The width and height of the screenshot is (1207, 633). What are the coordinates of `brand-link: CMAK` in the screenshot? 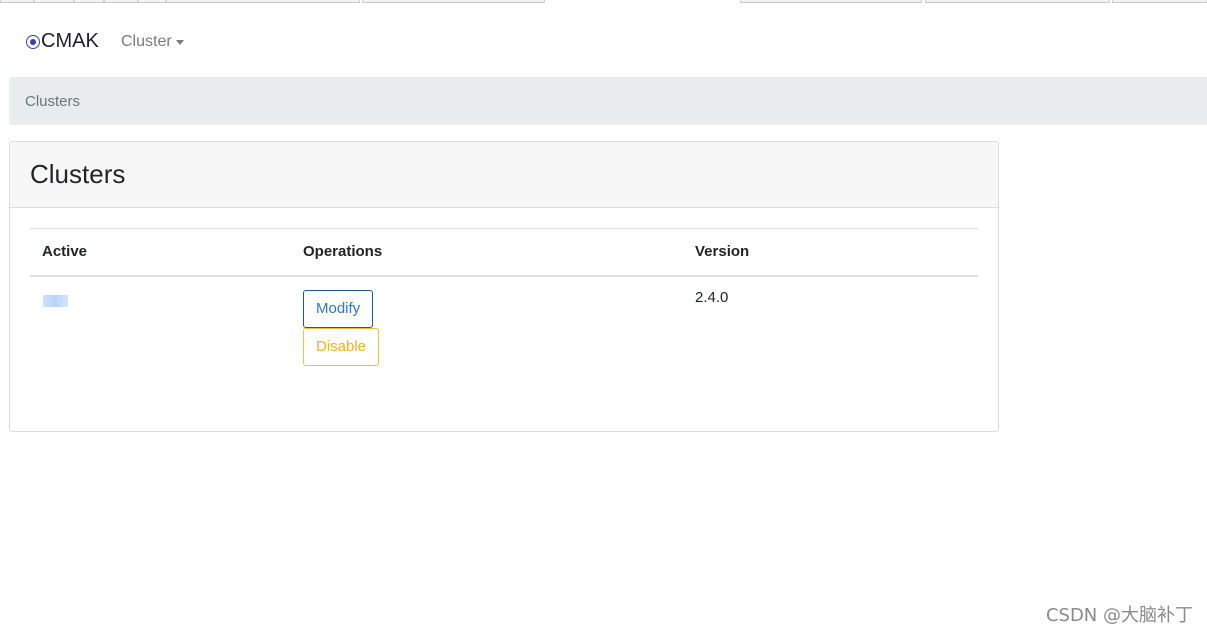 It's located at (62, 41).